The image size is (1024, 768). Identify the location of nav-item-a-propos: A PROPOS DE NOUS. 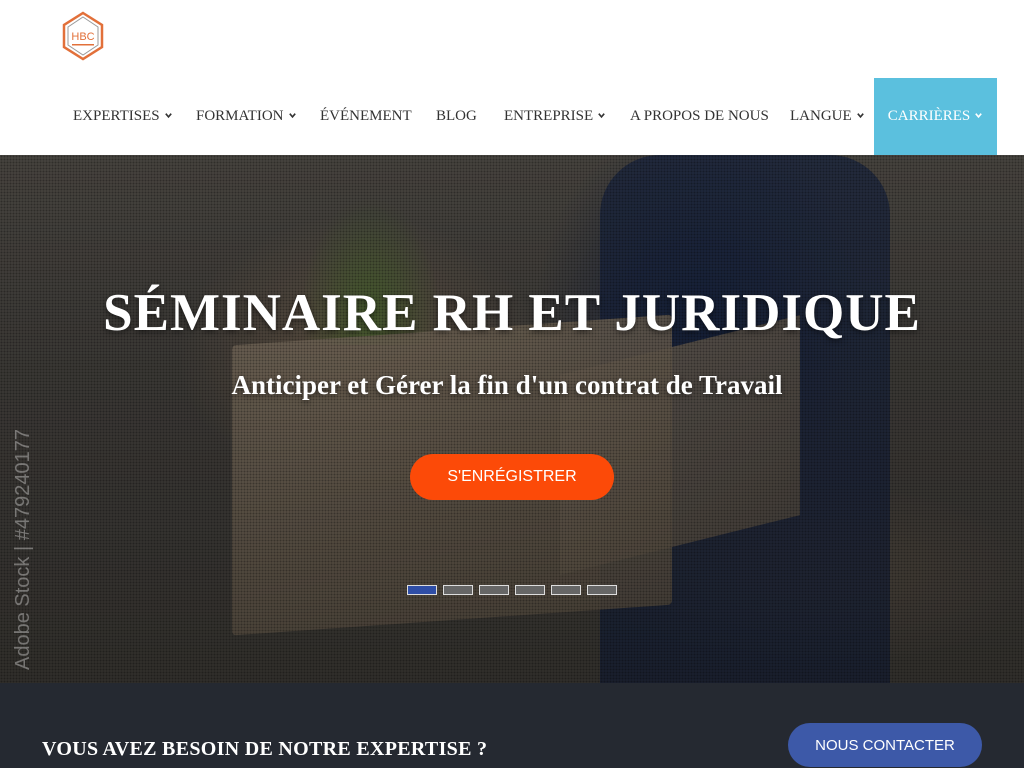
(699, 116).